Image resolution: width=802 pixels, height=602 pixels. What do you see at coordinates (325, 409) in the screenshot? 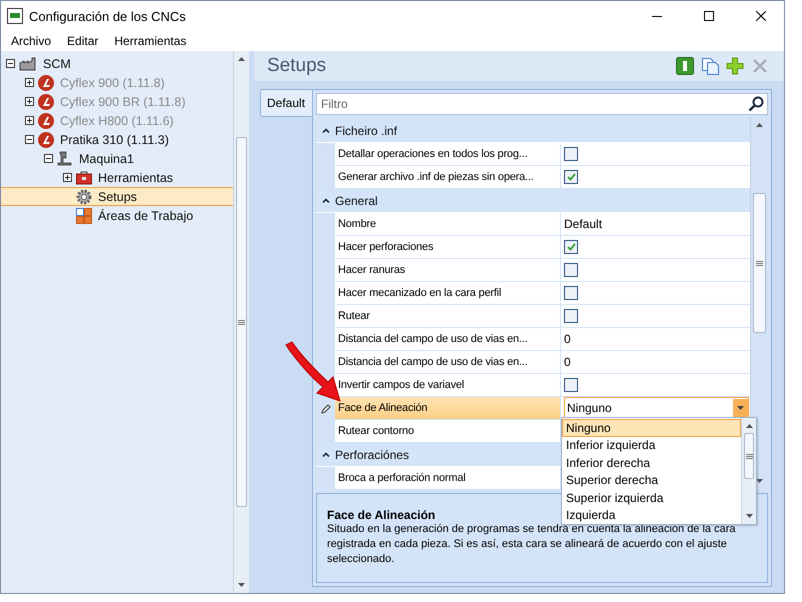
I see `pencil-icon` at bounding box center [325, 409].